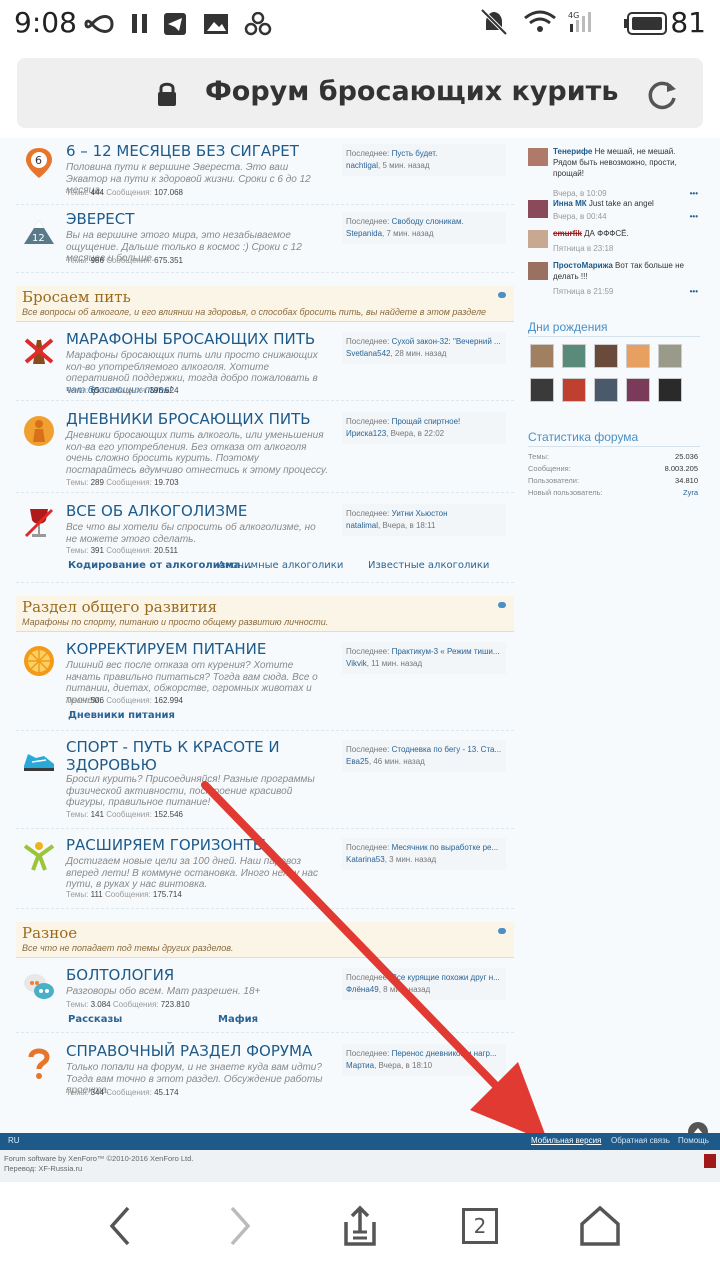 The width and height of the screenshot is (720, 1280). I want to click on help-link: Помощь, so click(693, 1140).